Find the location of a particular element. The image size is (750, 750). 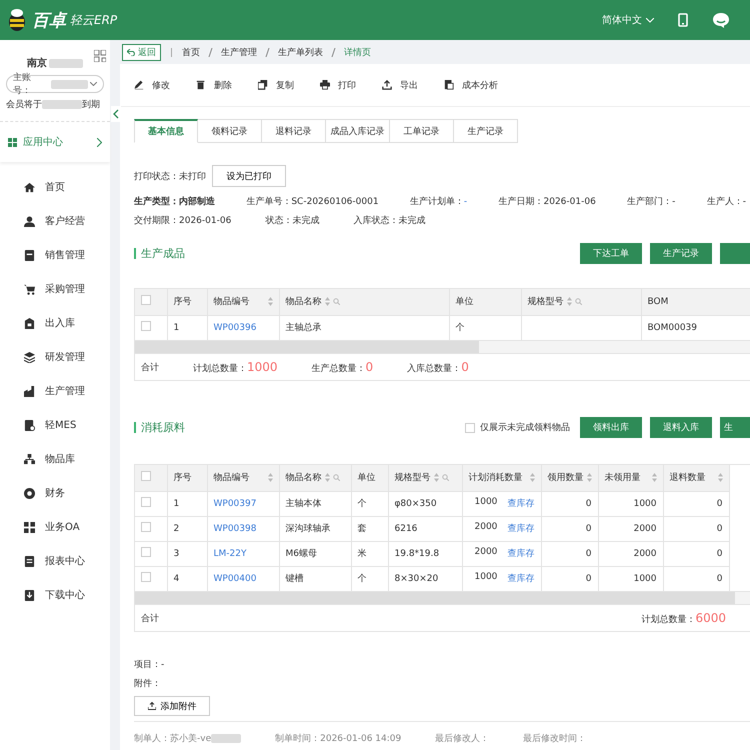

back-button: 返回 is located at coordinates (141, 52).